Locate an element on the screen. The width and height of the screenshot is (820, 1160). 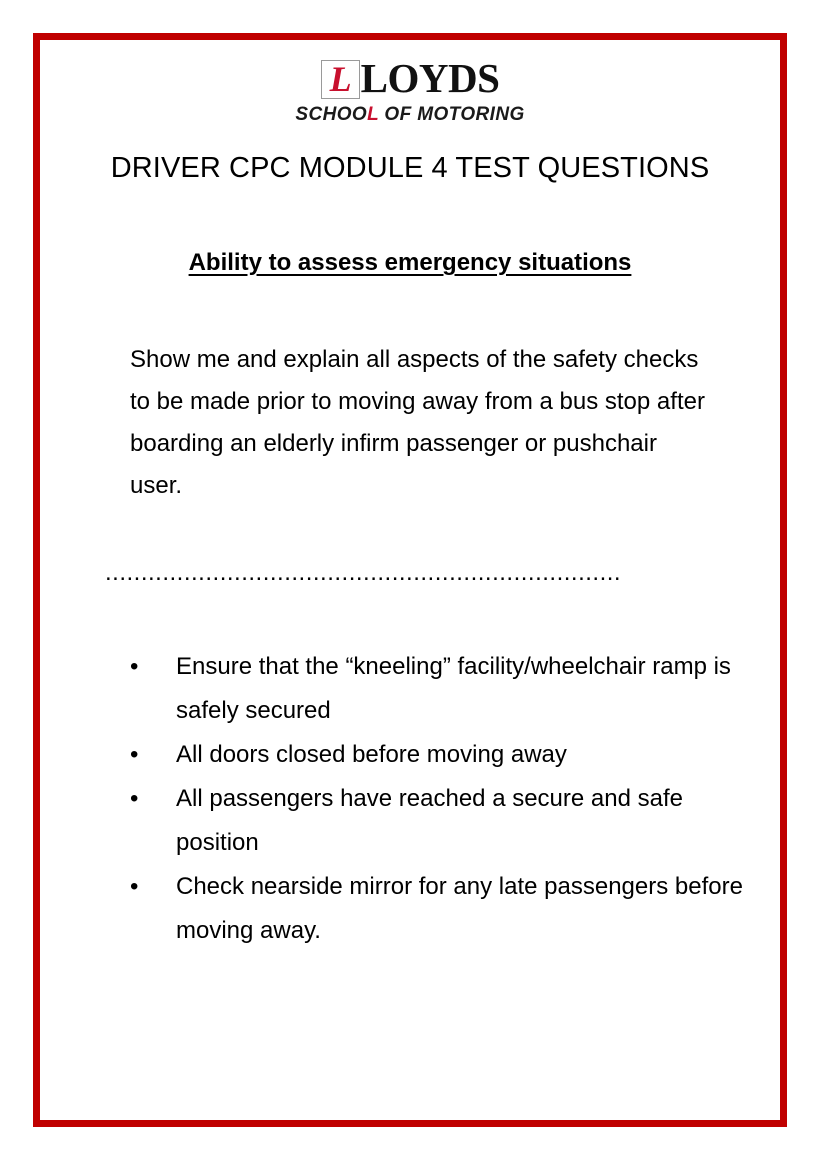
logo-wordmark: L LOYDS is located at coordinates (410, 78).